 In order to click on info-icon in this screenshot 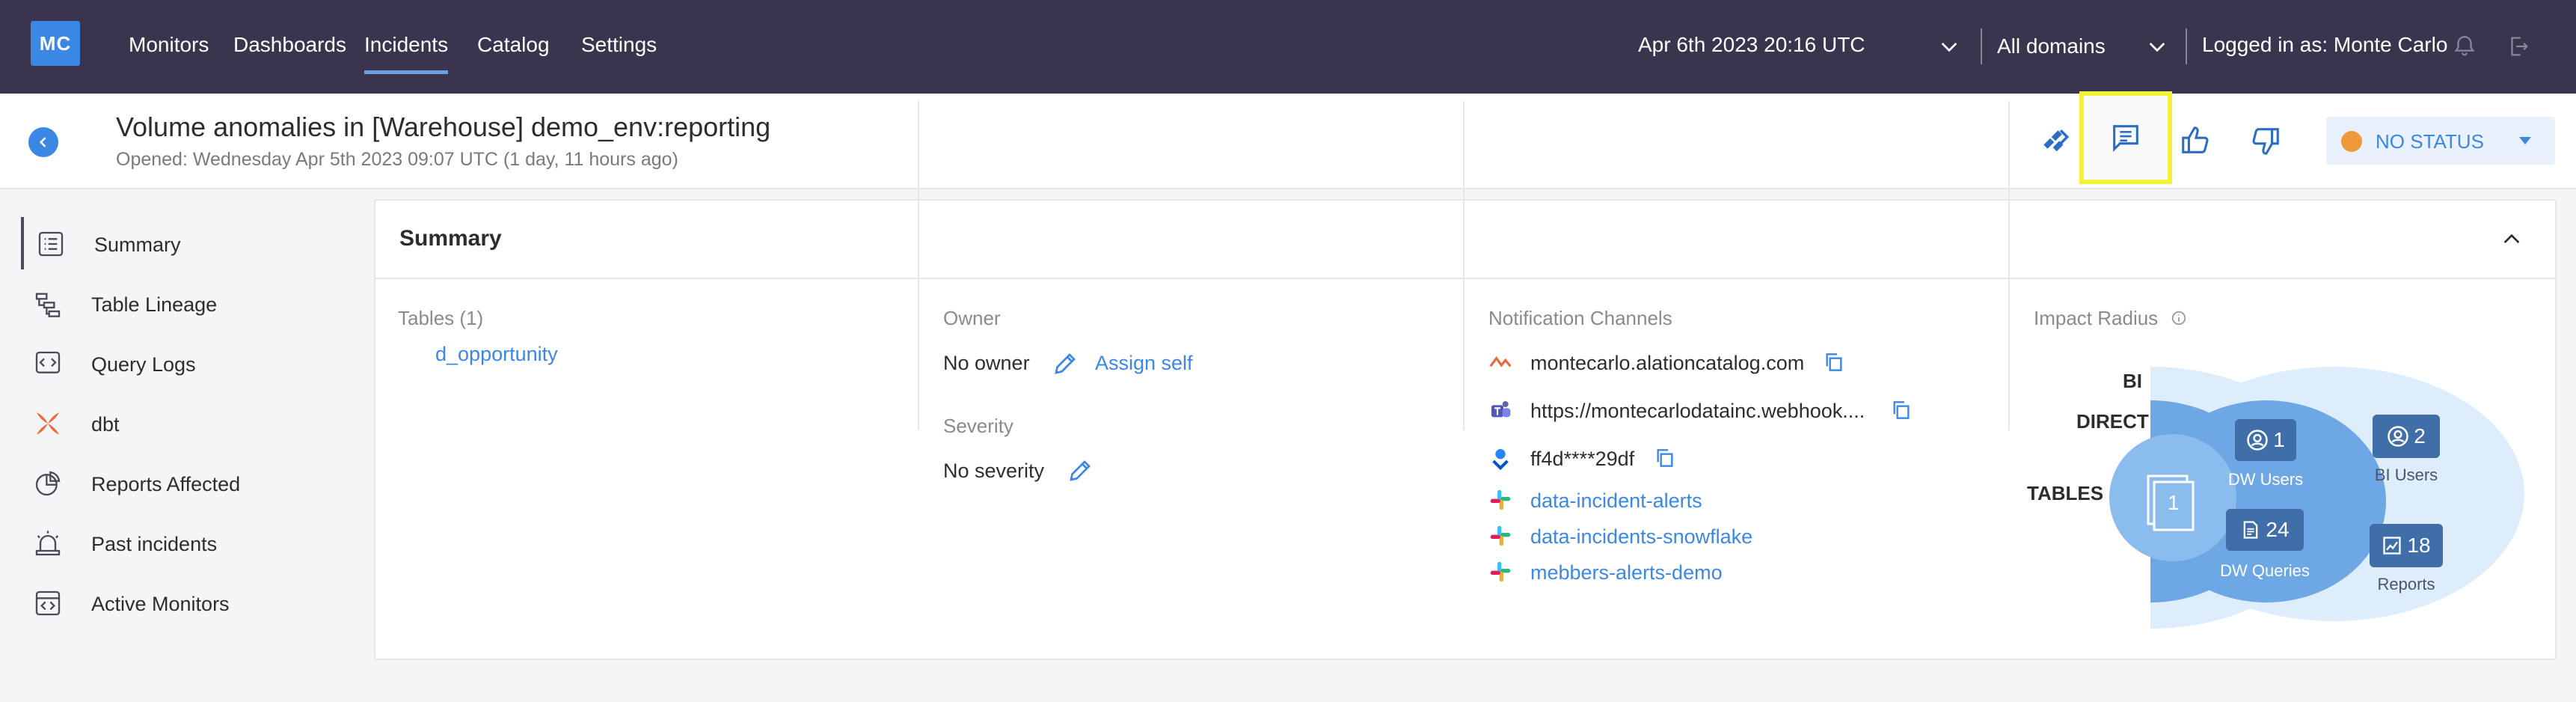, I will do `click(2179, 318)`.